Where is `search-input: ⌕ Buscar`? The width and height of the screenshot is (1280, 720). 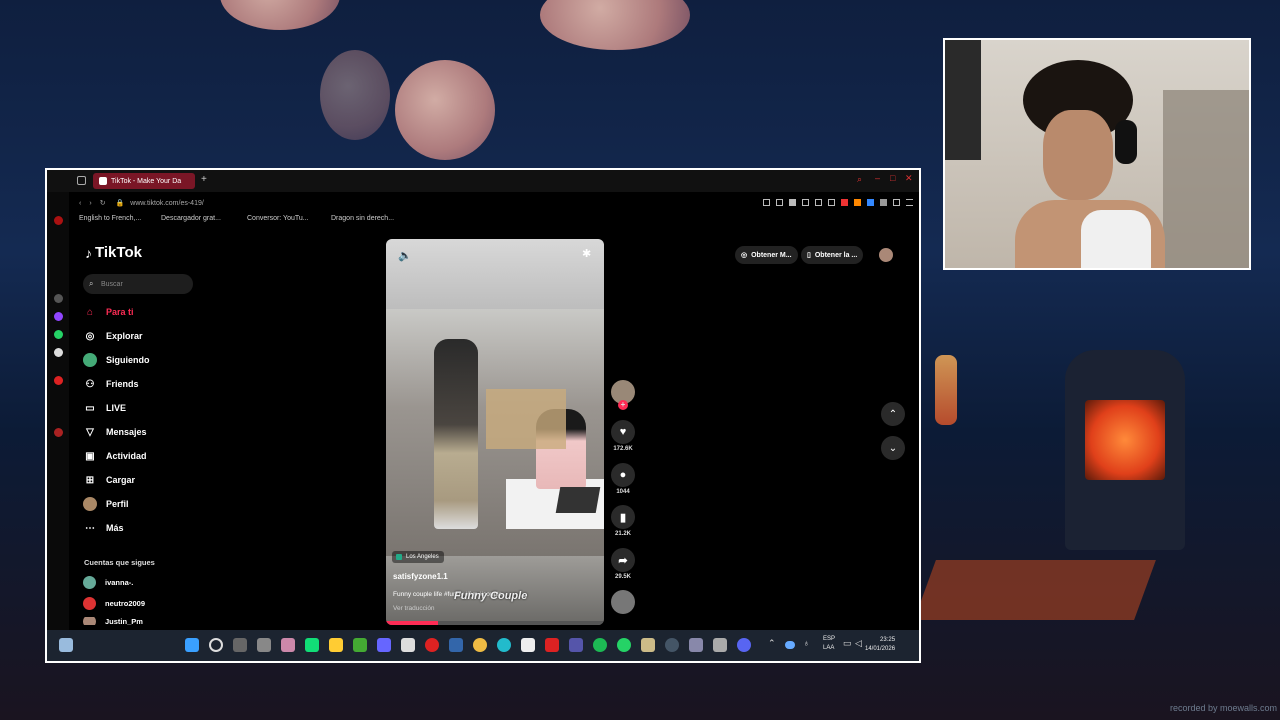
search-input: ⌕ Buscar is located at coordinates (138, 284).